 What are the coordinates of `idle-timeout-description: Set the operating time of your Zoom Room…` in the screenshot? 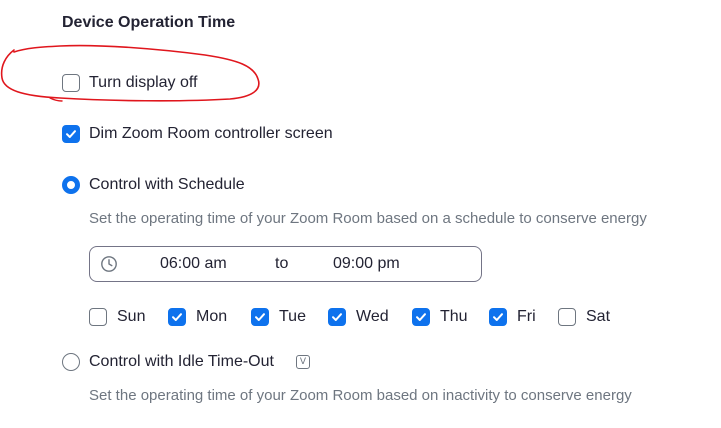 It's located at (360, 395).